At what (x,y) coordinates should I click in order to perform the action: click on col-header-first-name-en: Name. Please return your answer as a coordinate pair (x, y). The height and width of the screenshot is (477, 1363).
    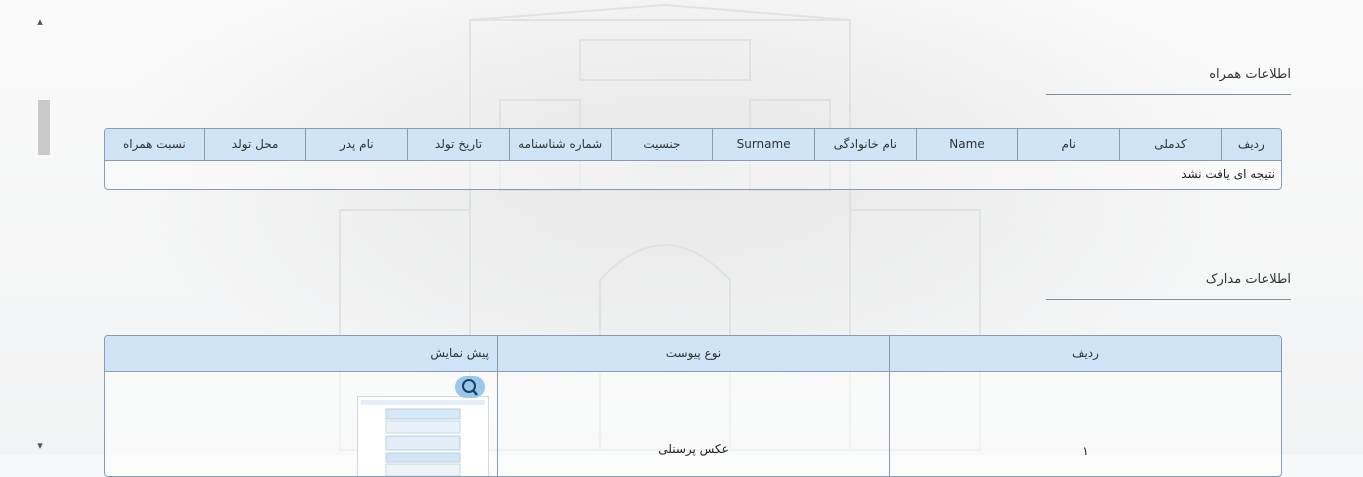
    Looking at the image, I should click on (966, 144).